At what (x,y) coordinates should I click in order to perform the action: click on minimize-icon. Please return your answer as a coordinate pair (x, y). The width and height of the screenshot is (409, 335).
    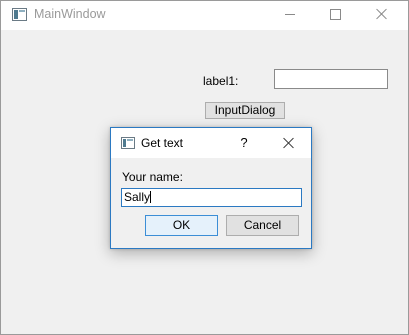
    Looking at the image, I should click on (290, 14).